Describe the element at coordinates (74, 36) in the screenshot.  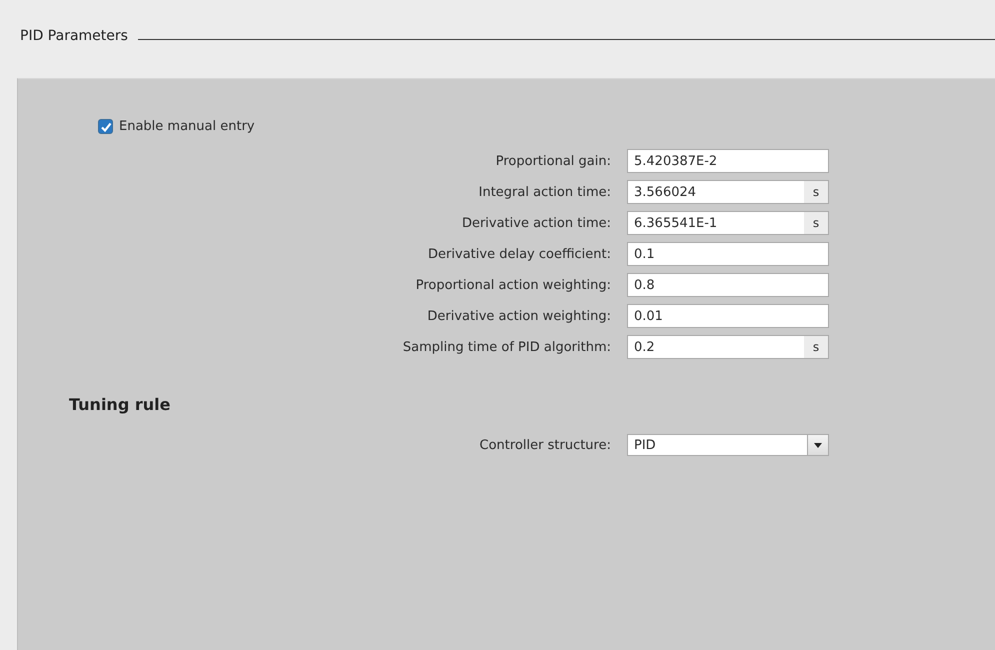
I see `section-title: PID Parameters` at that location.